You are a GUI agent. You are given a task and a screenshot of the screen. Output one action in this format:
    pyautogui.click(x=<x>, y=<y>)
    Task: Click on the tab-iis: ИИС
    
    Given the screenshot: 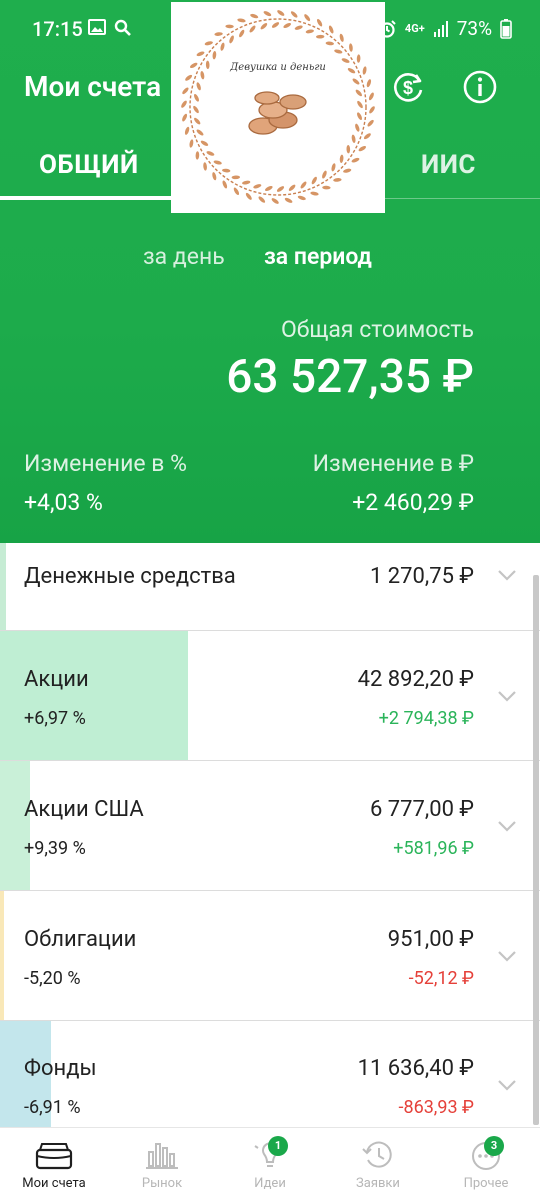 What is the action you would take?
    pyautogui.click(x=448, y=165)
    